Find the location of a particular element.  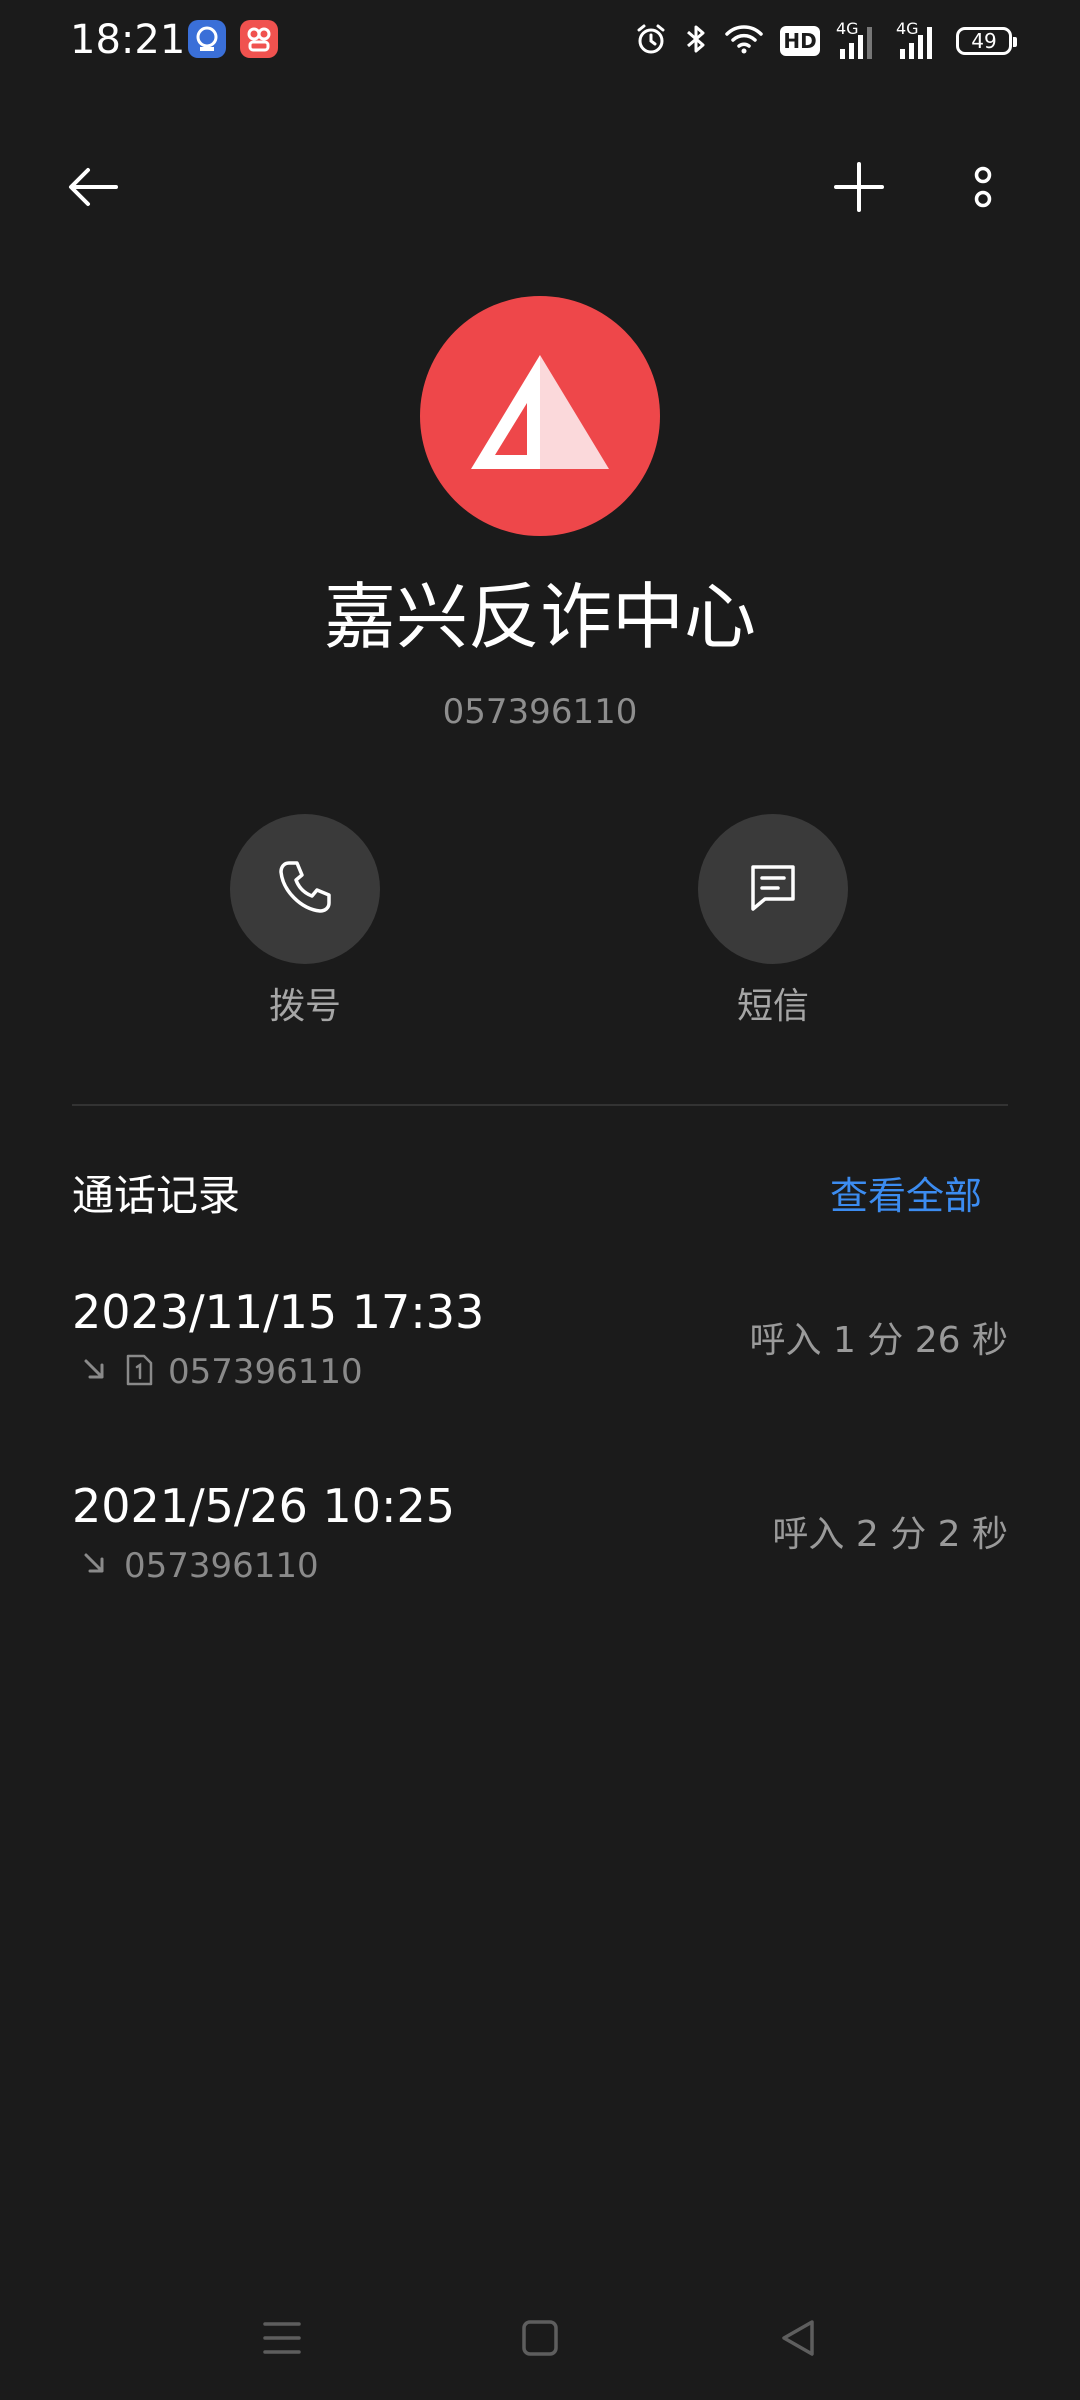

recent-apps-button is located at coordinates (282, 2340).